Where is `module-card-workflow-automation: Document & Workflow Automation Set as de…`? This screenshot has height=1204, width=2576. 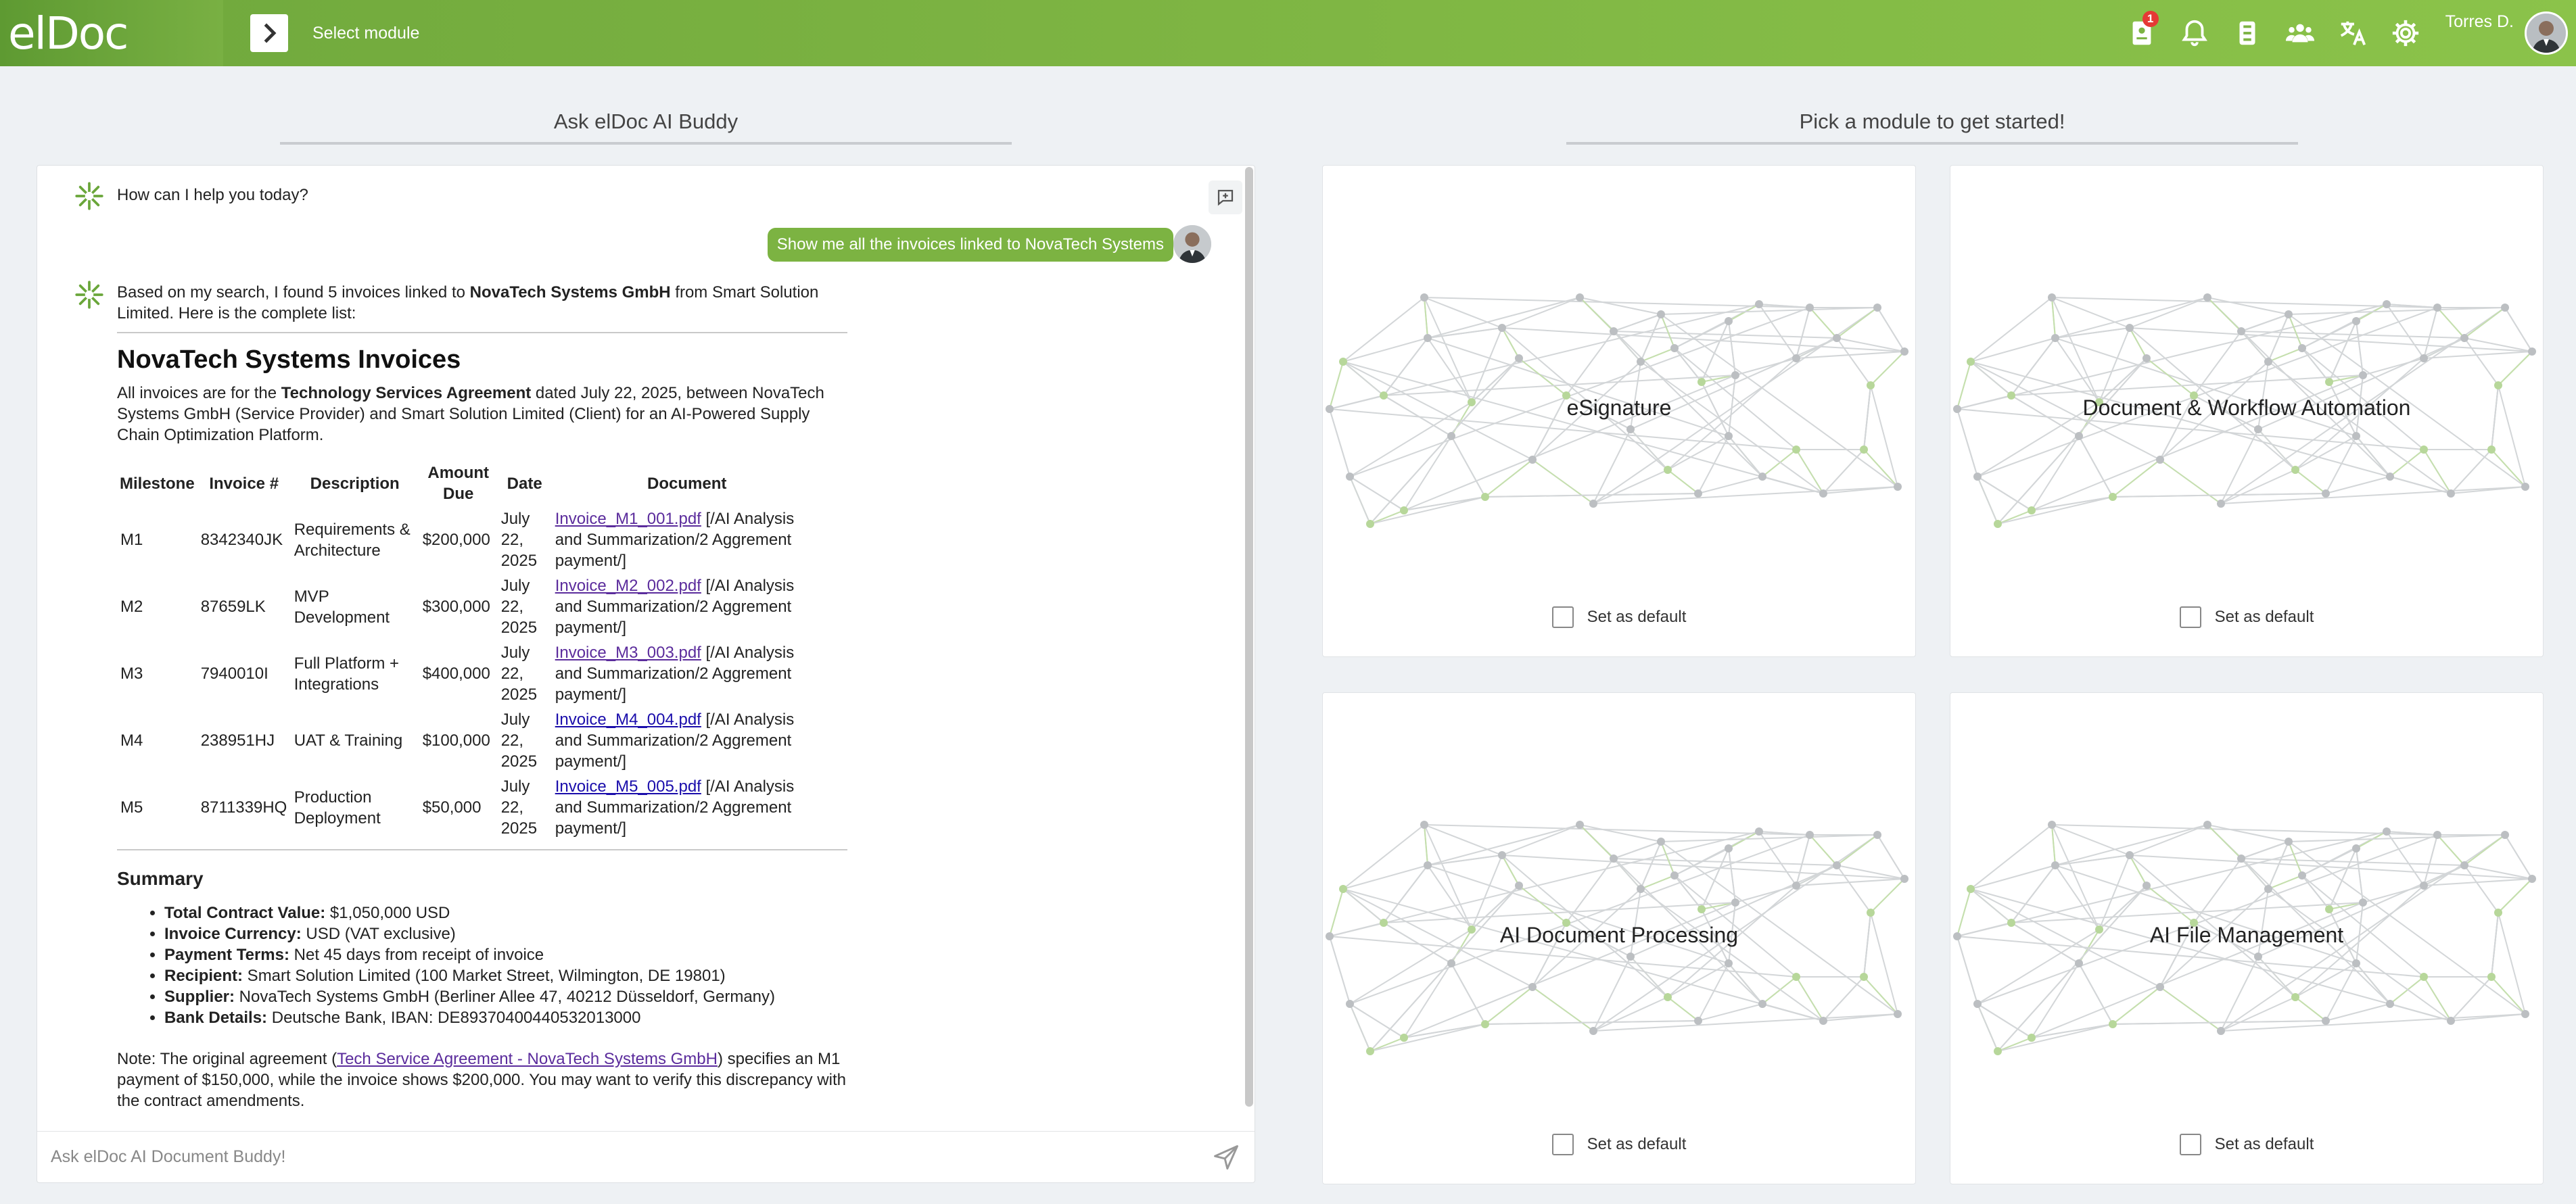 module-card-workflow-automation: Document & Workflow Automation Set as de… is located at coordinates (2247, 411).